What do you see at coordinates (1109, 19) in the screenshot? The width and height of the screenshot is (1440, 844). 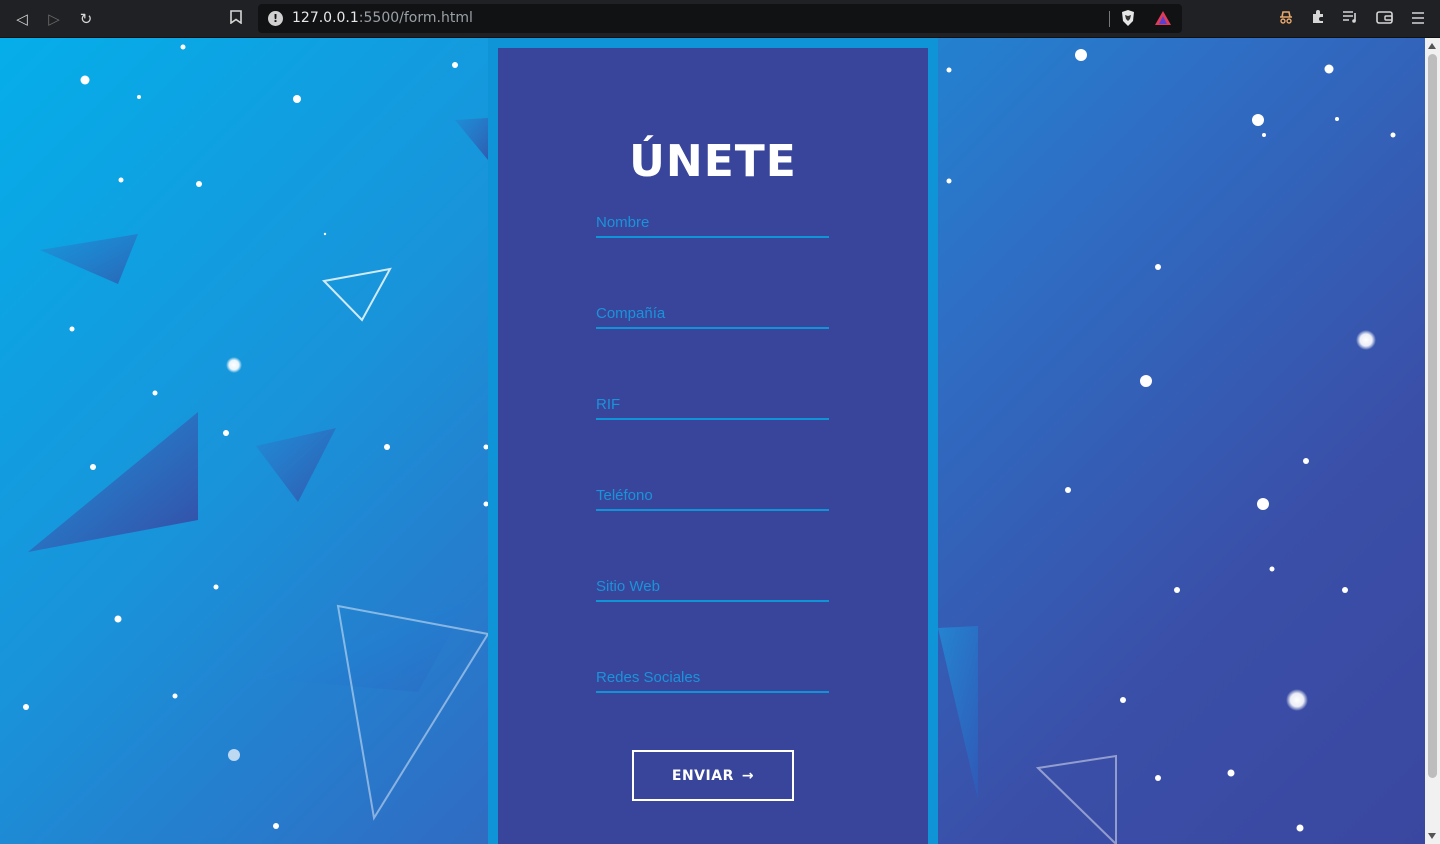 I see `url-divider` at bounding box center [1109, 19].